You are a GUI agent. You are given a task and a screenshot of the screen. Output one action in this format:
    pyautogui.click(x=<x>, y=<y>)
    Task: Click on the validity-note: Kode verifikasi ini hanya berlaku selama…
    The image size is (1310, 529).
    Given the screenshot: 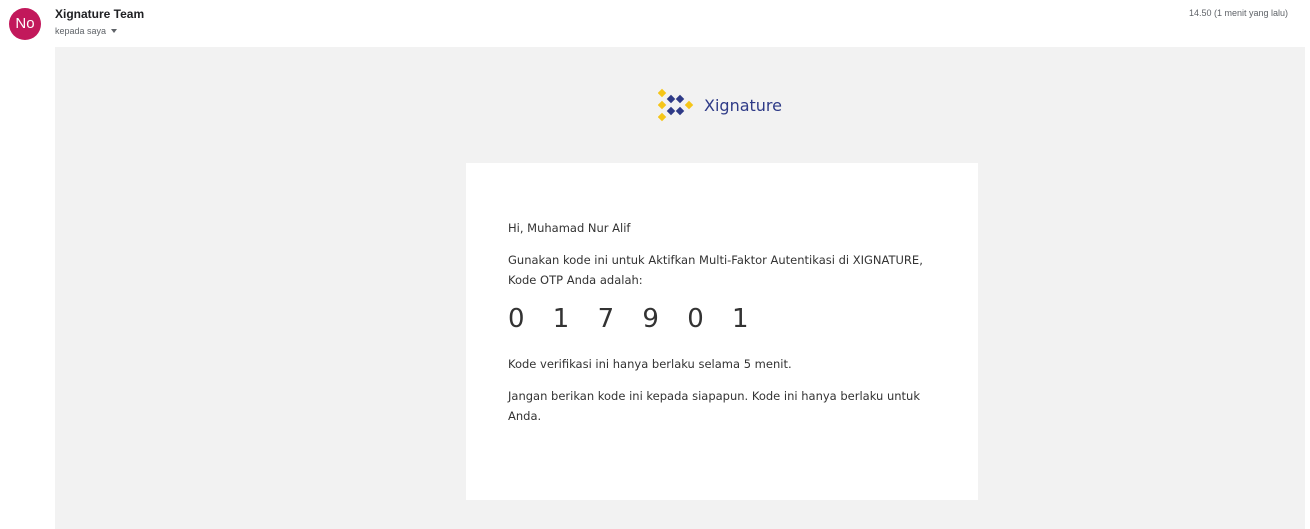 What is the action you would take?
    pyautogui.click(x=650, y=364)
    